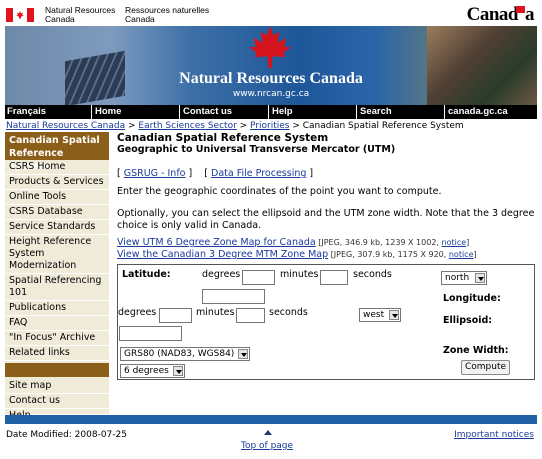 This screenshot has height=459, width=542. What do you see at coordinates (530, 14) in the screenshot?
I see `wordmark-text-end: a` at bounding box center [530, 14].